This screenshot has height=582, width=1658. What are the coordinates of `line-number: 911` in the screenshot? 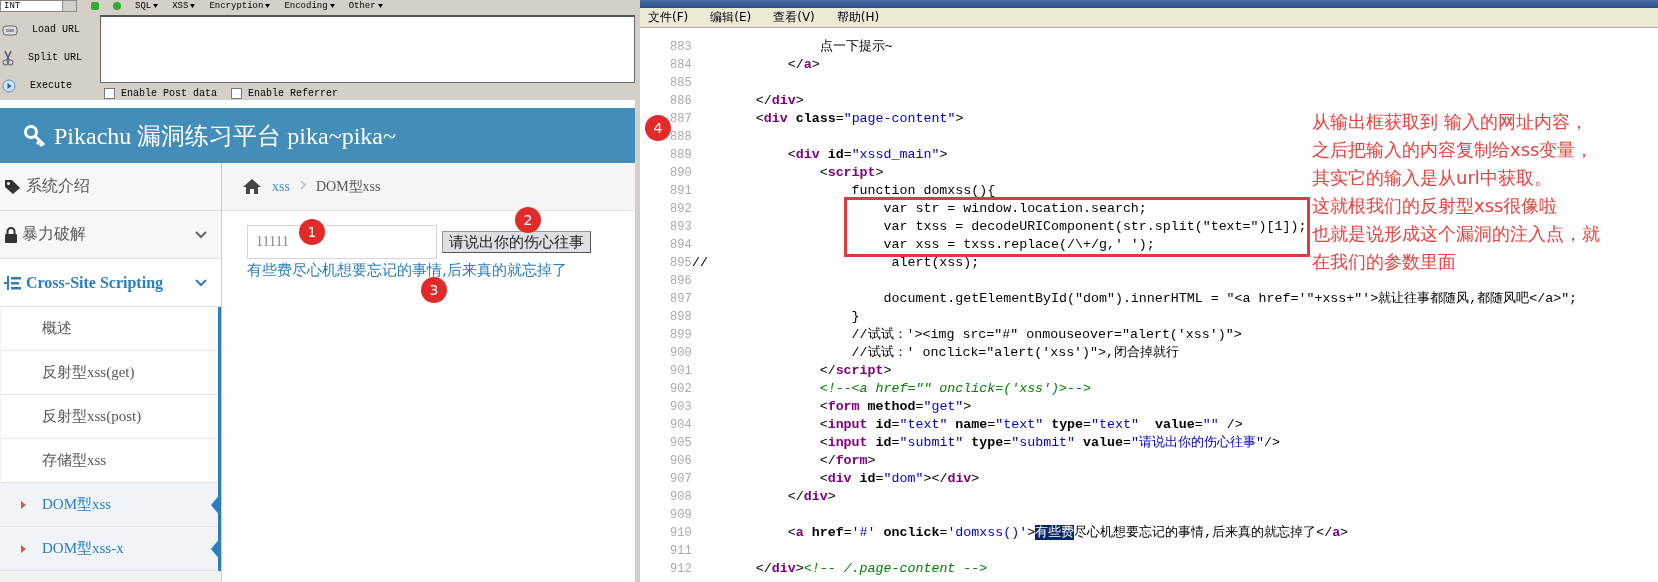 It's located at (680, 551).